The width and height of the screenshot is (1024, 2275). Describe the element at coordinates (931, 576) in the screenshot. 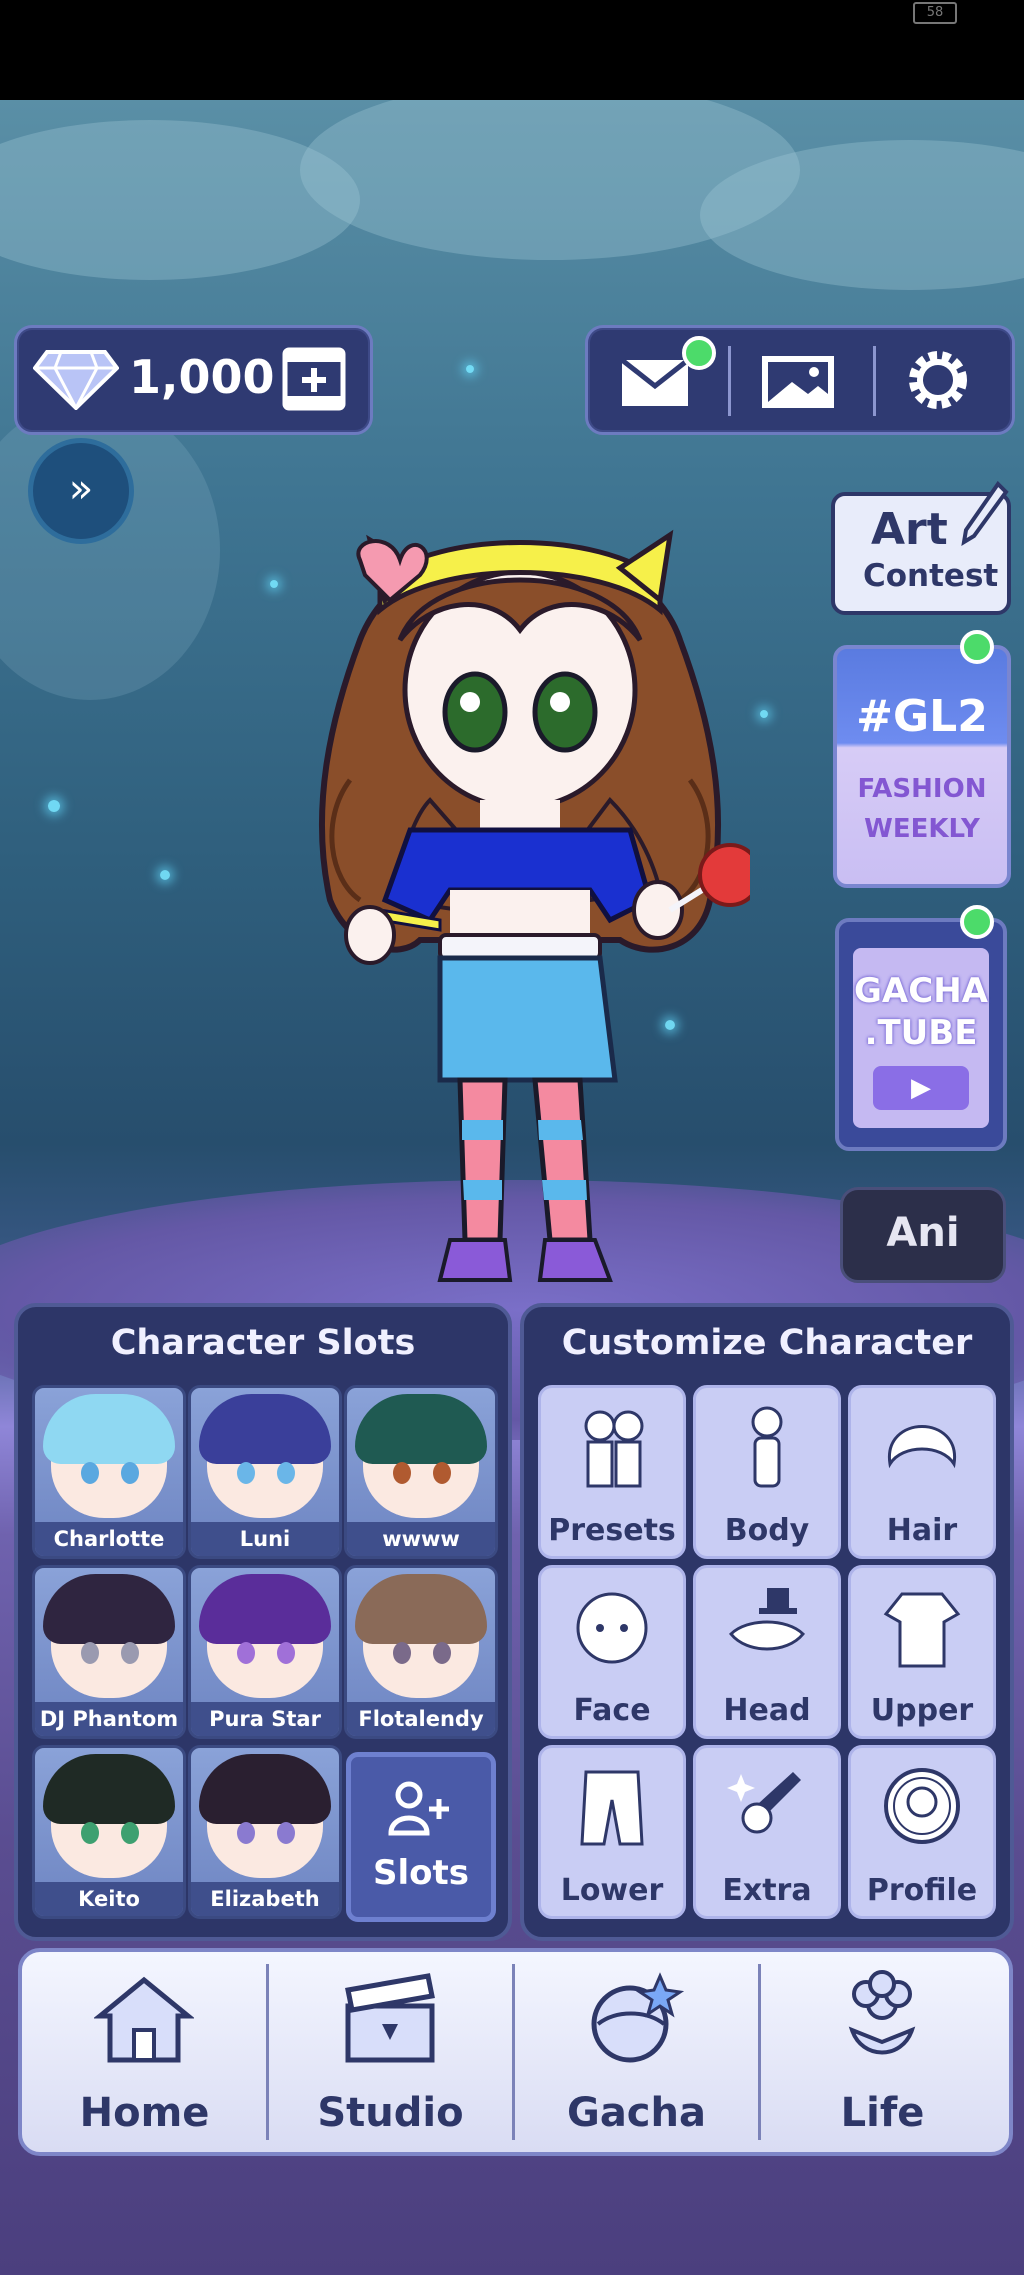

I see `art-contest-subtitle: Contest` at that location.